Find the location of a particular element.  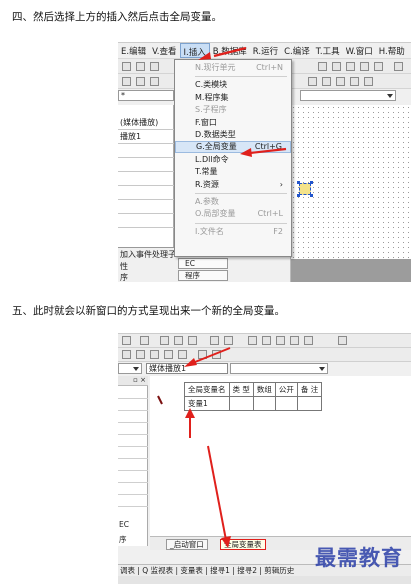

copy-icon is located at coordinates (140, 66).